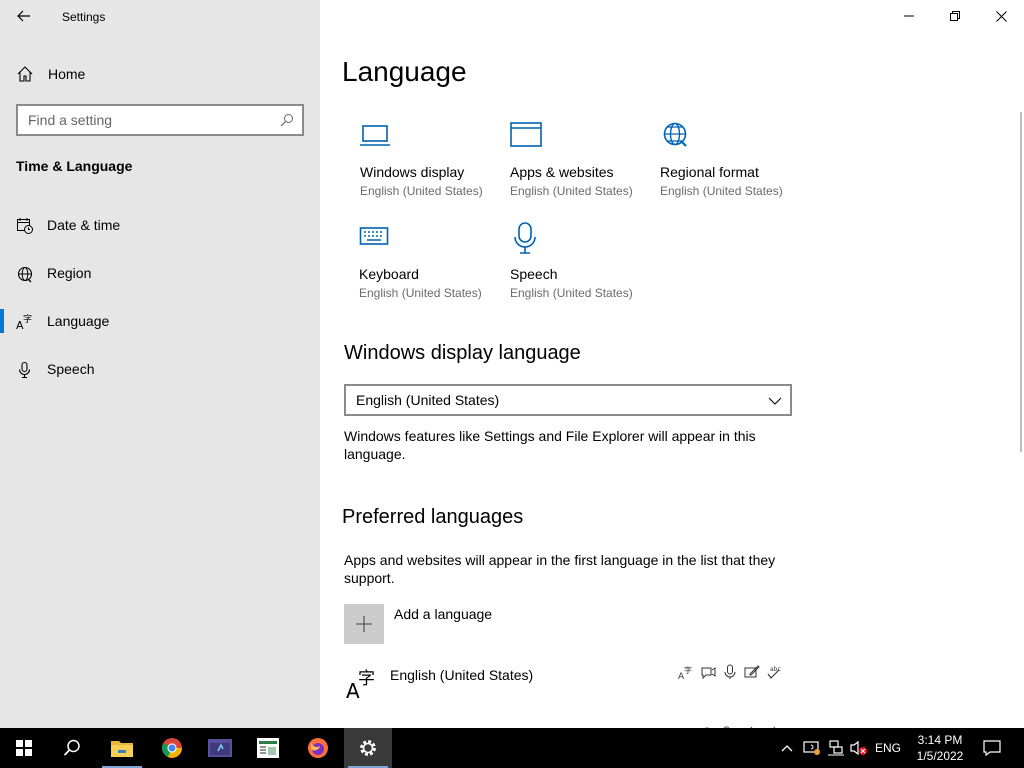 The image size is (1024, 768). Describe the element at coordinates (940, 748) in the screenshot. I see `taskbar-clock: 3:14 PM 1/5/2022` at that location.